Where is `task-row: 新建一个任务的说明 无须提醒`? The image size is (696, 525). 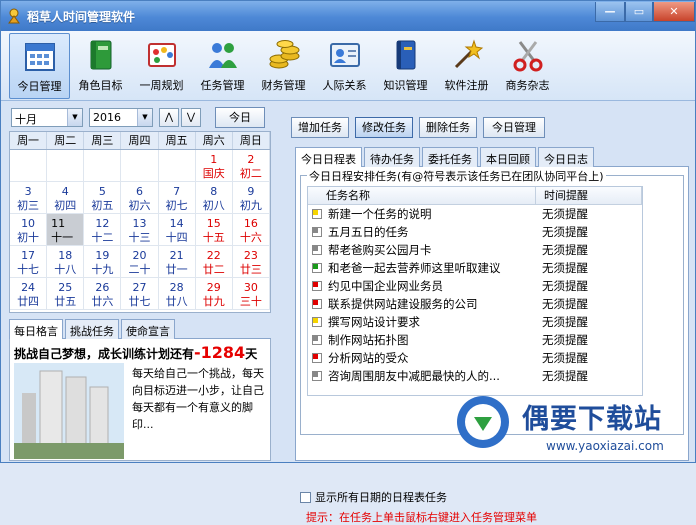 task-row: 新建一个任务的说明 无须提醒 is located at coordinates (475, 214).